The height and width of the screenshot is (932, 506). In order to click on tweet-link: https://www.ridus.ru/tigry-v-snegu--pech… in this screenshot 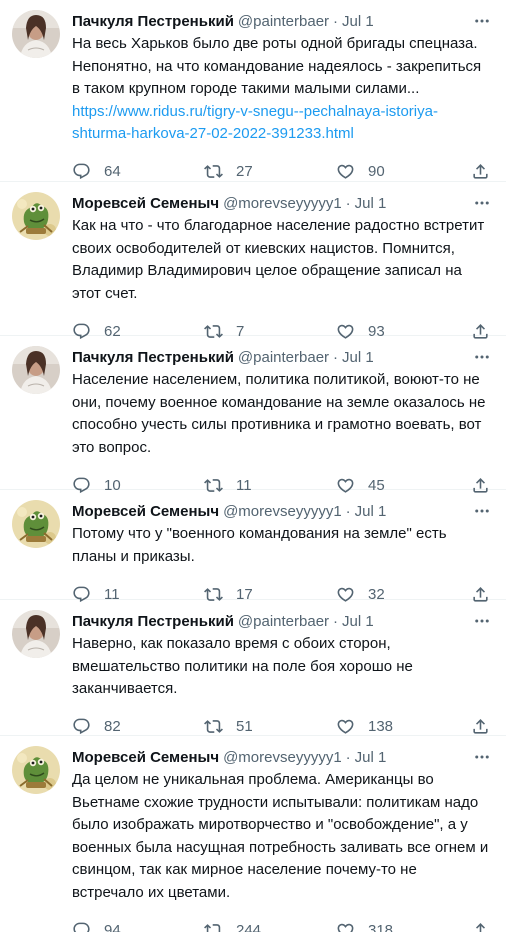, I will do `click(255, 123)`.